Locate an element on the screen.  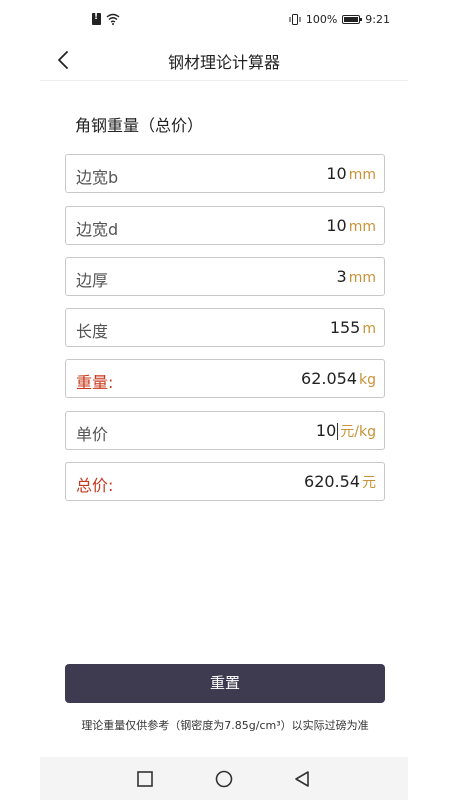
page-title: 钢材理论计算器 is located at coordinates (223, 62).